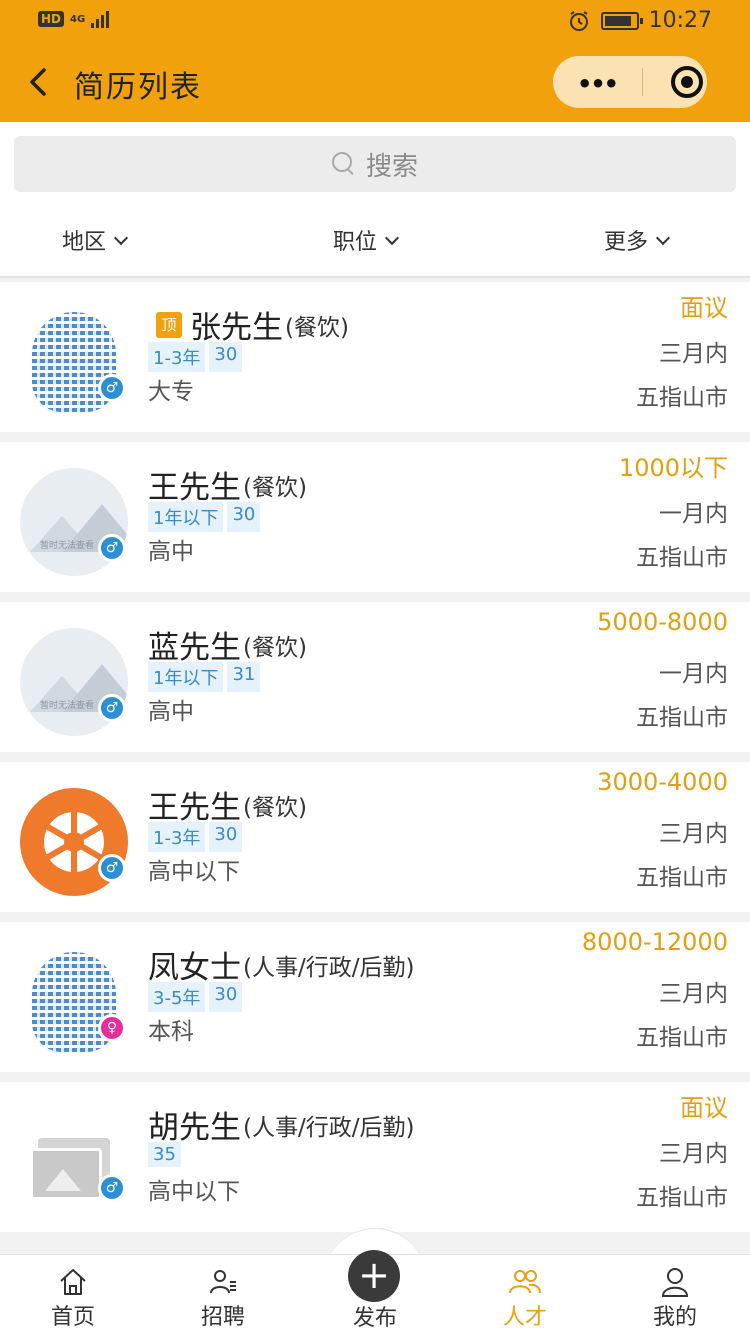 The image size is (750, 1334). I want to click on alarm-icon, so click(578, 20).